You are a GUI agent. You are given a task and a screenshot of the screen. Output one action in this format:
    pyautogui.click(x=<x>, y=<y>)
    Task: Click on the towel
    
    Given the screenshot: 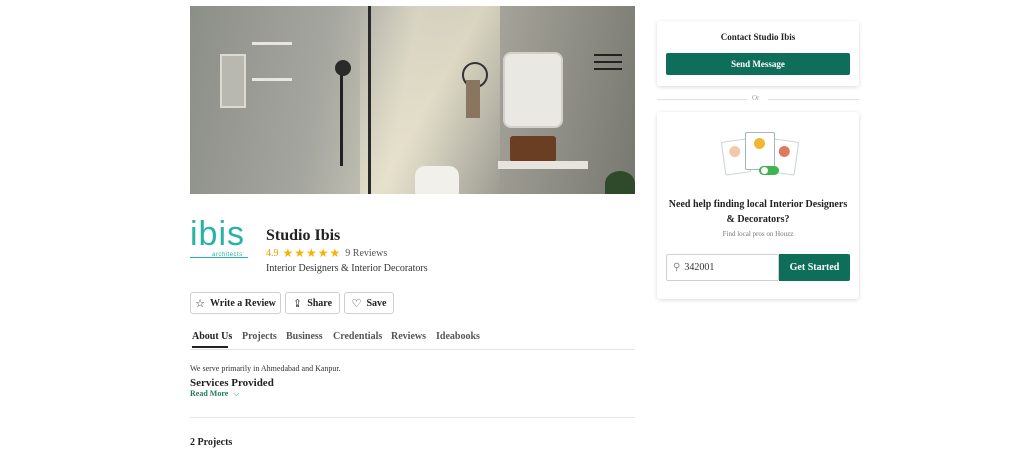 What is the action you would take?
    pyautogui.click(x=473, y=99)
    